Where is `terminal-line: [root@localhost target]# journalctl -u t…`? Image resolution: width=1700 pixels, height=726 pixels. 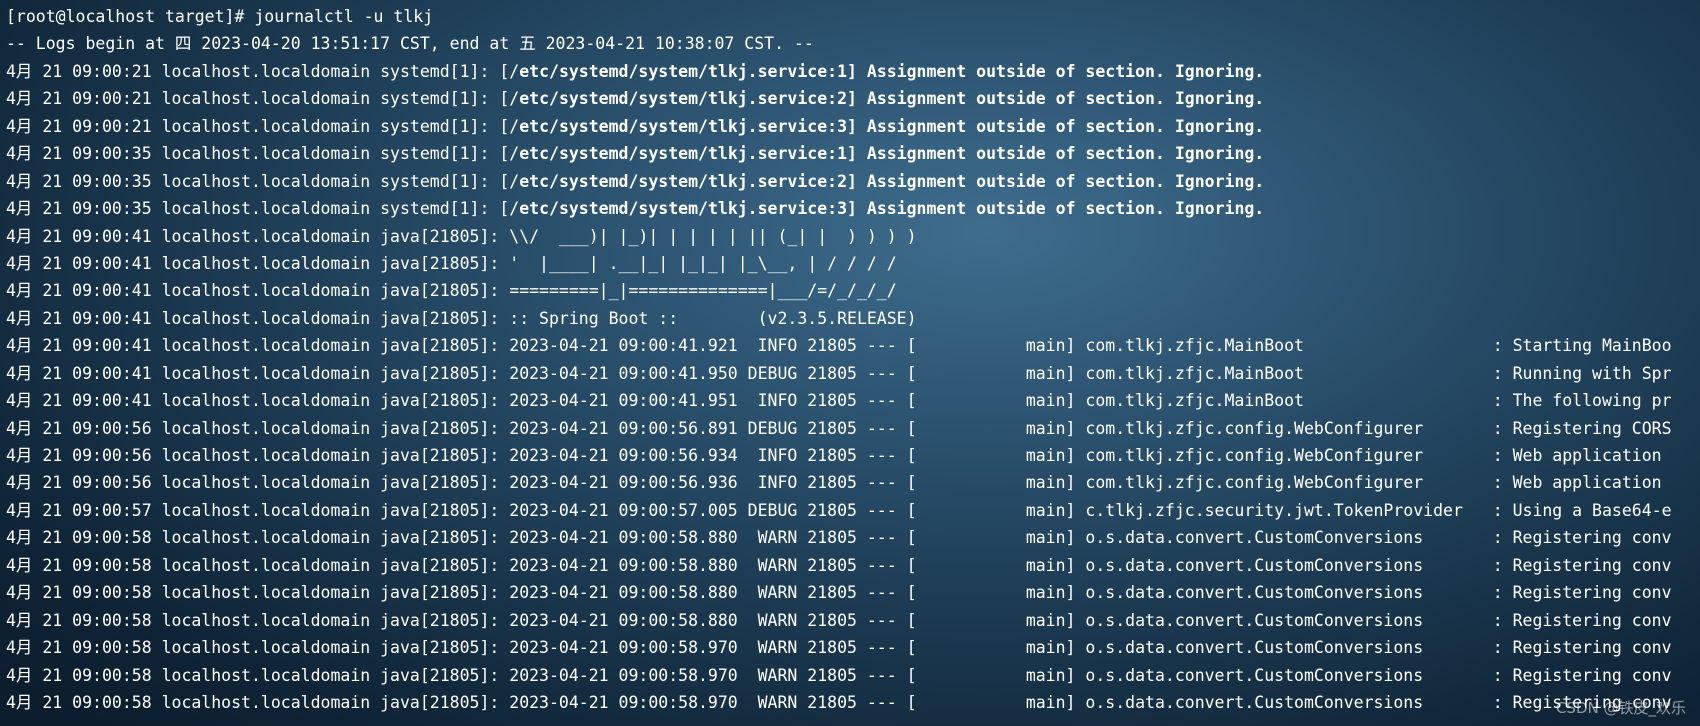 terminal-line: [root@localhost target]# journalctl -u t… is located at coordinates (220, 16).